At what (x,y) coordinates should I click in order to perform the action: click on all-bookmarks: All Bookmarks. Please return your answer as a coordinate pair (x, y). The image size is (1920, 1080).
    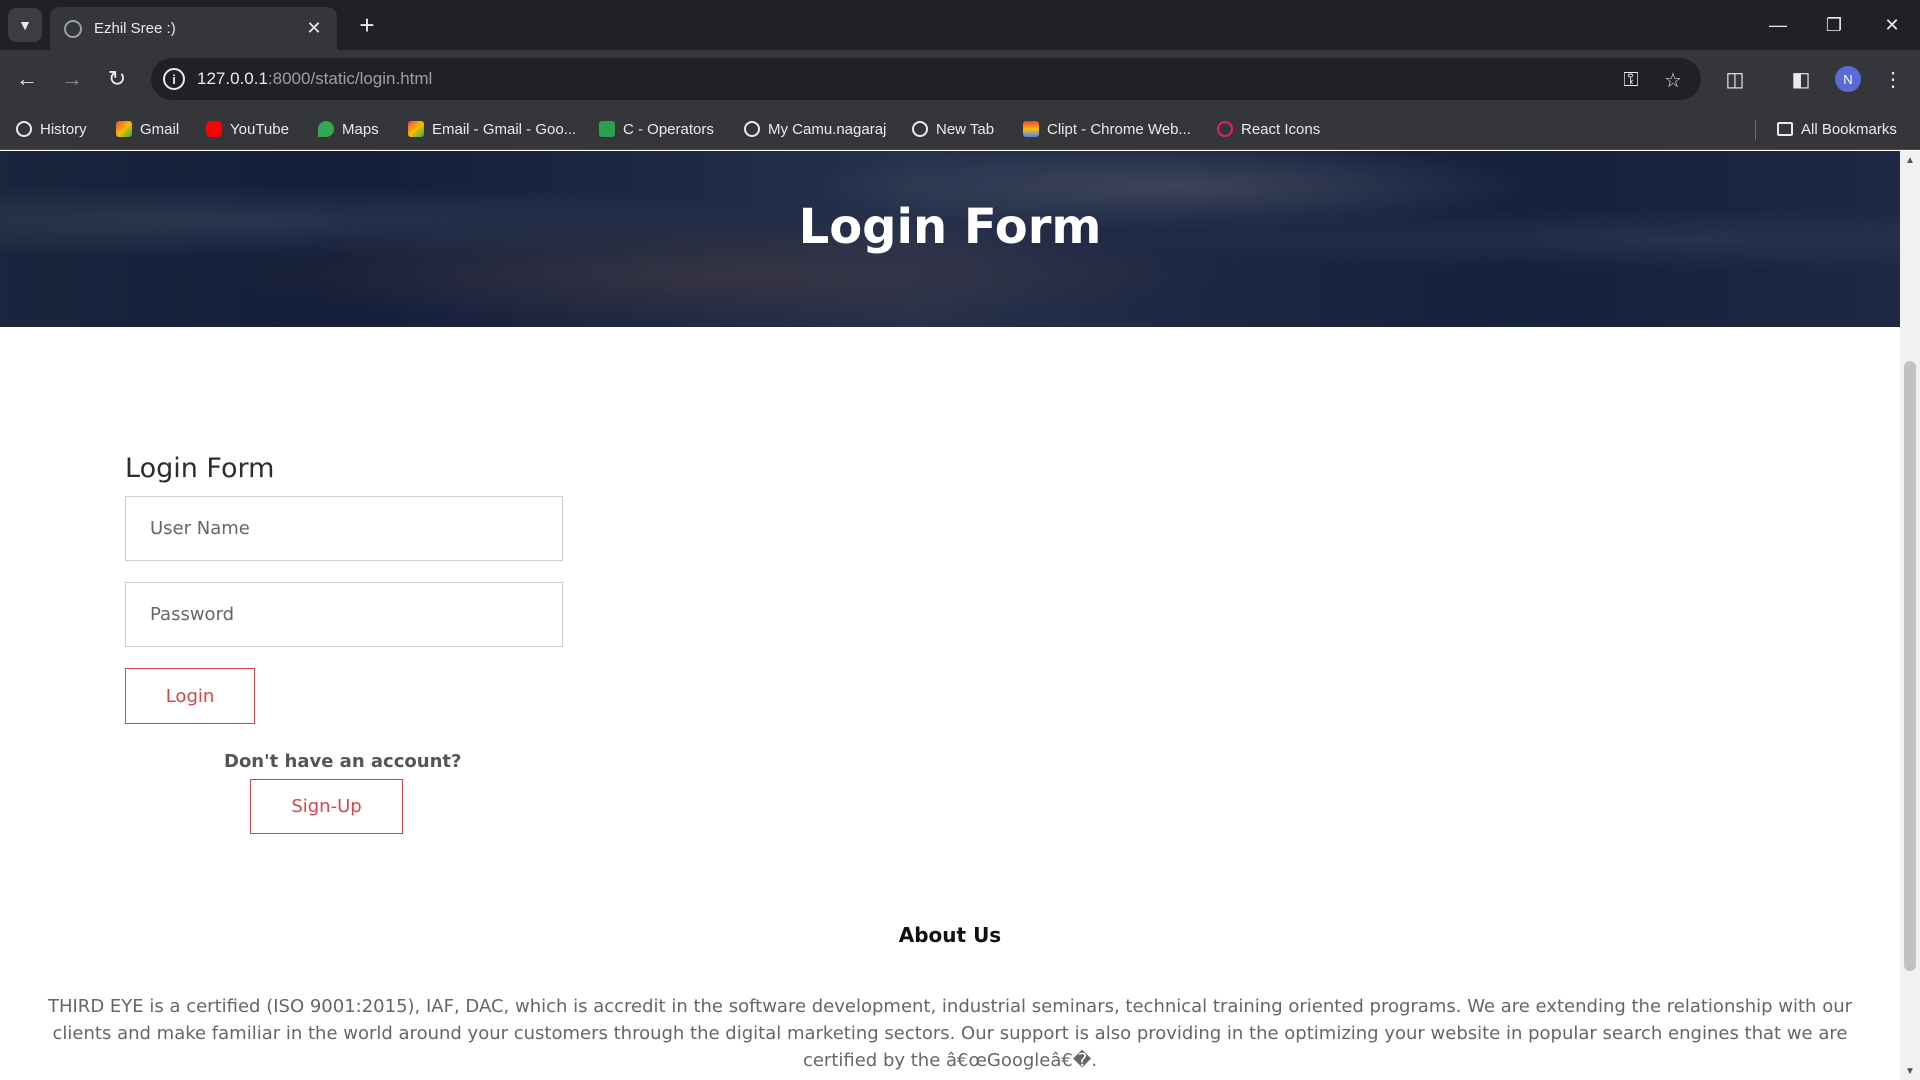
    Looking at the image, I should click on (1837, 129).